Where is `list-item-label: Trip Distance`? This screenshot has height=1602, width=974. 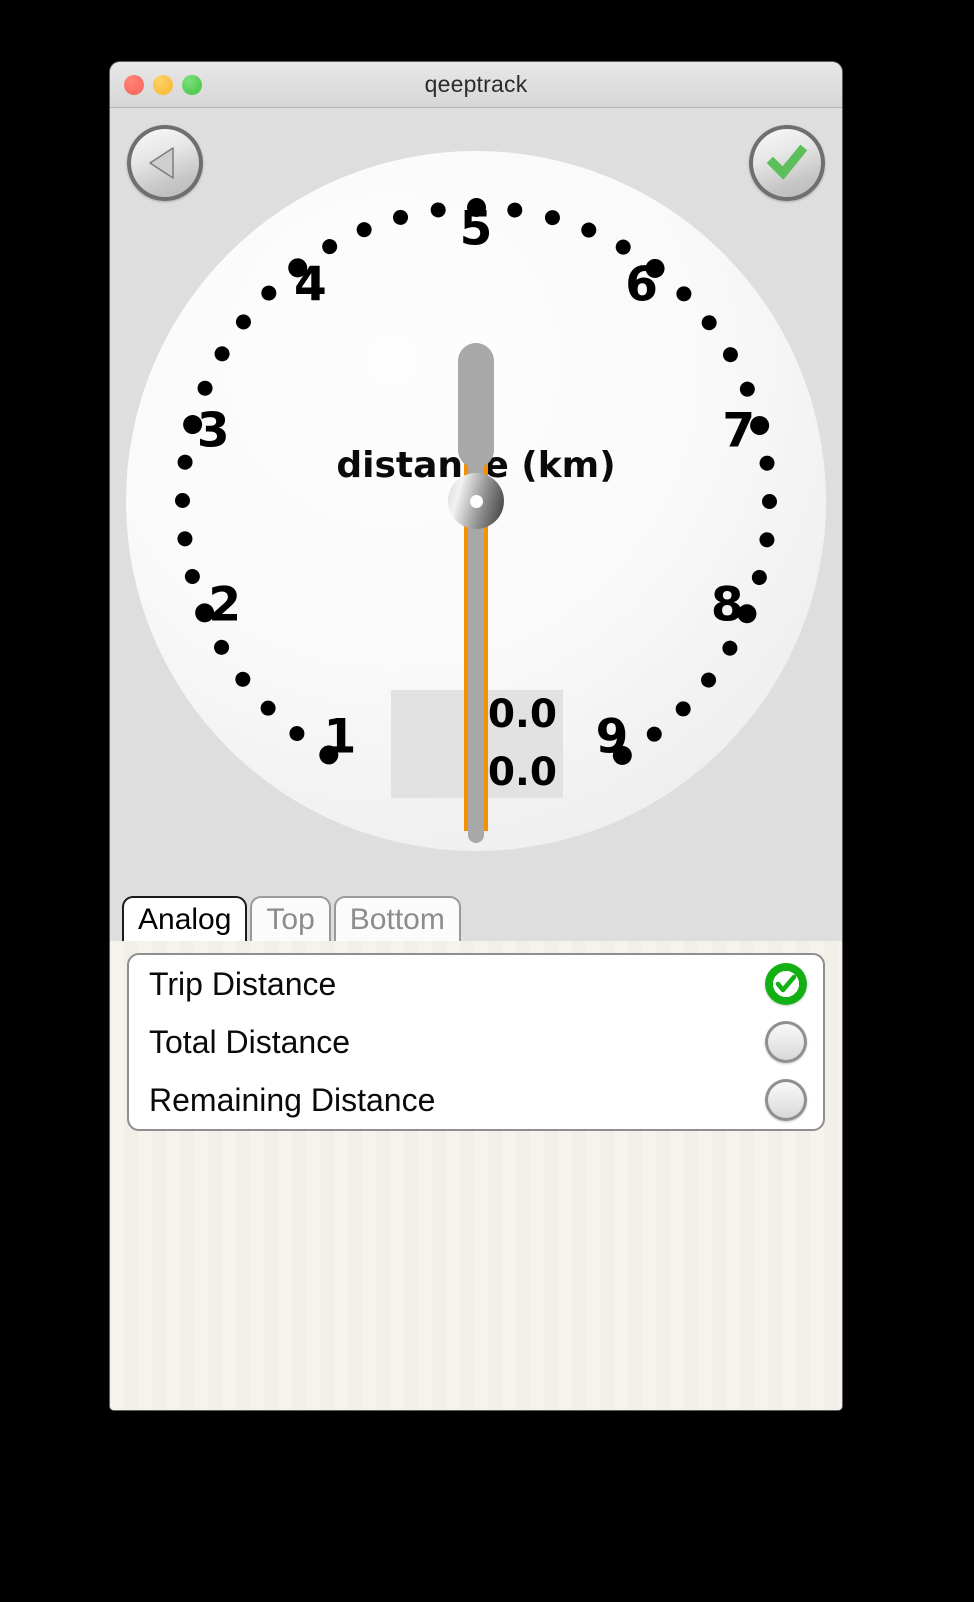 list-item-label: Trip Distance is located at coordinates (243, 983).